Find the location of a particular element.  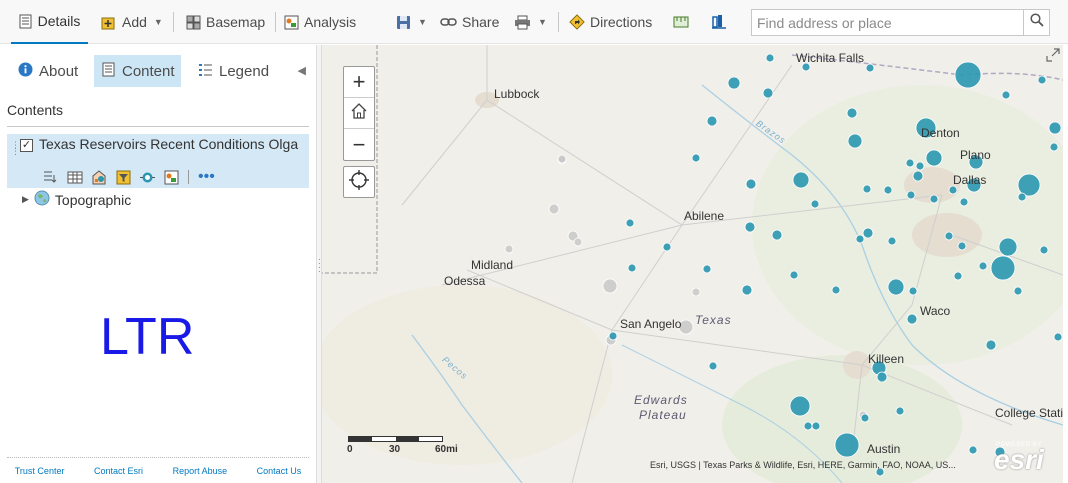

layer-visibility-checkbox: ✓ is located at coordinates (26, 145).